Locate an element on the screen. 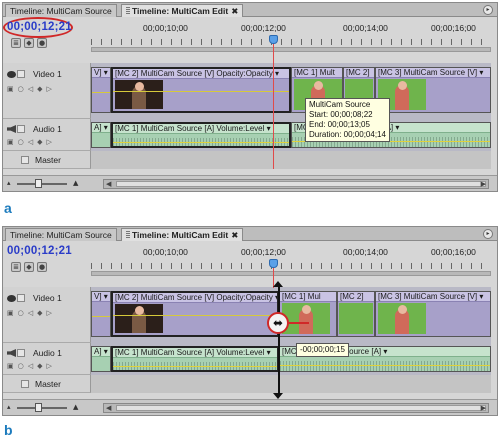 The height and width of the screenshot is (439, 500). trim-cursor-icon: ⬌ is located at coordinates (278, 323).